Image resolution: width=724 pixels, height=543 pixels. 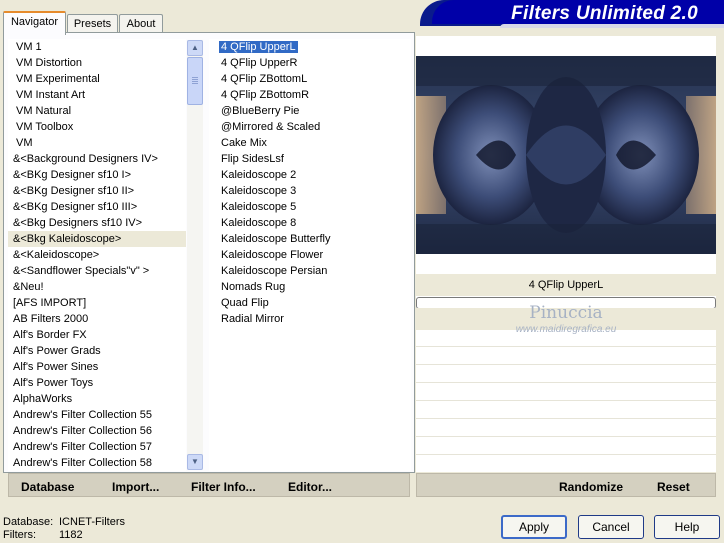 What do you see at coordinates (591, 487) in the screenshot?
I see `randomize-button: Randomize` at bounding box center [591, 487].